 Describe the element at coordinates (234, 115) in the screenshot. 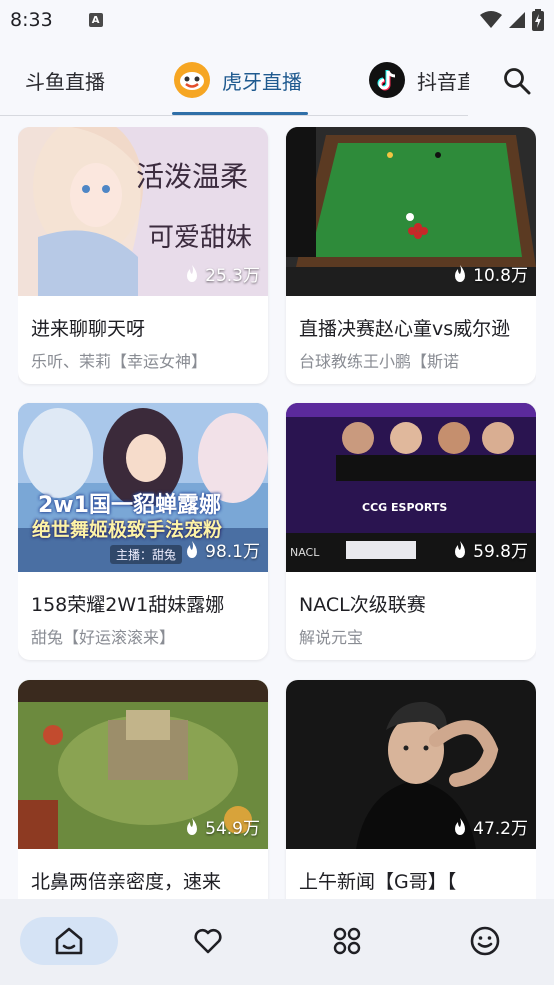

I see `tabs-divider` at that location.